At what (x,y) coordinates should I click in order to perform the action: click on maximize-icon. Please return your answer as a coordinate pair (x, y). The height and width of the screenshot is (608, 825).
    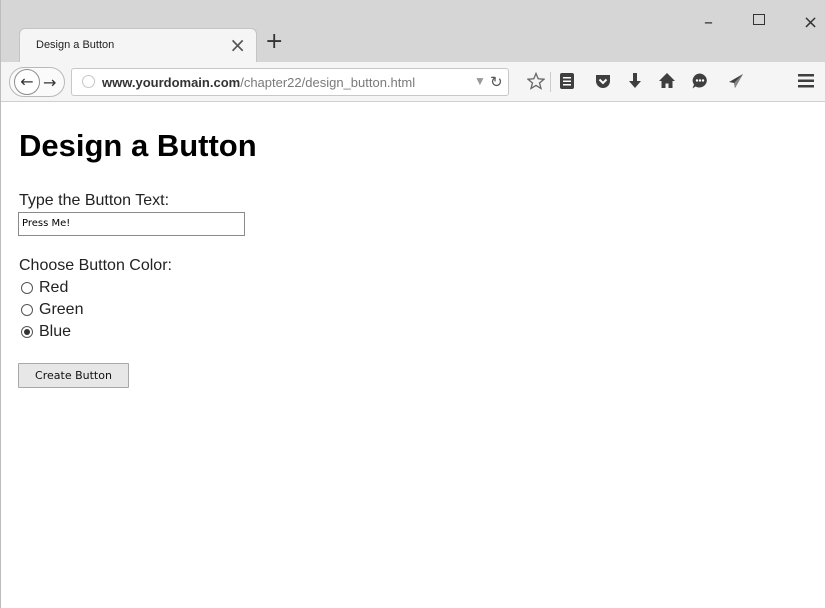
    Looking at the image, I should click on (759, 19).